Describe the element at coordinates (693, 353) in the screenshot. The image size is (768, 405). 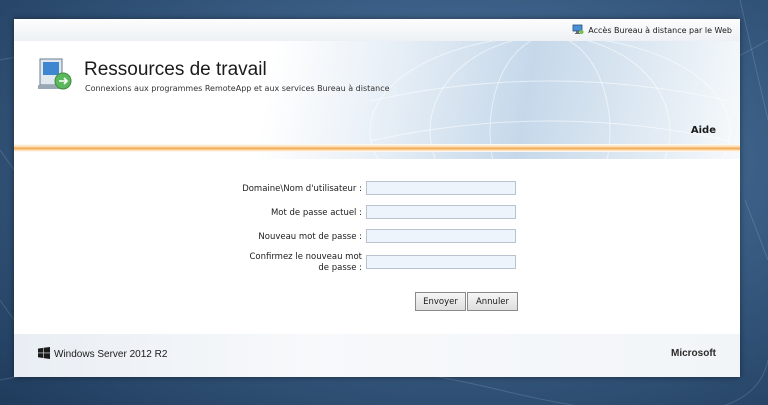
I see `microsoft-logo: Microsoft` at that location.